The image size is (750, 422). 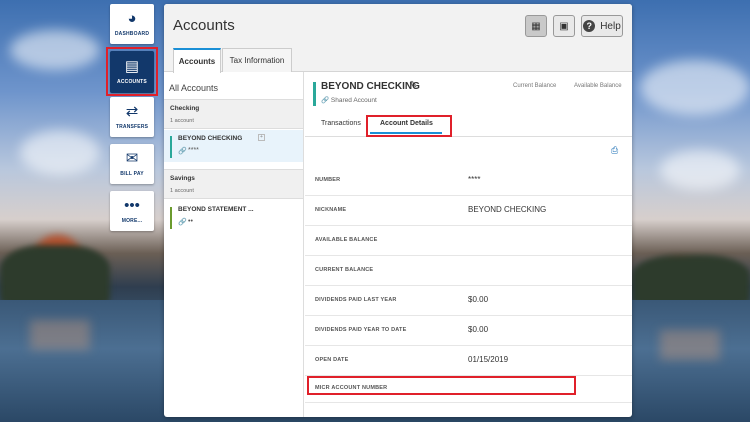 I want to click on expand-icon: +, so click(x=261, y=137).